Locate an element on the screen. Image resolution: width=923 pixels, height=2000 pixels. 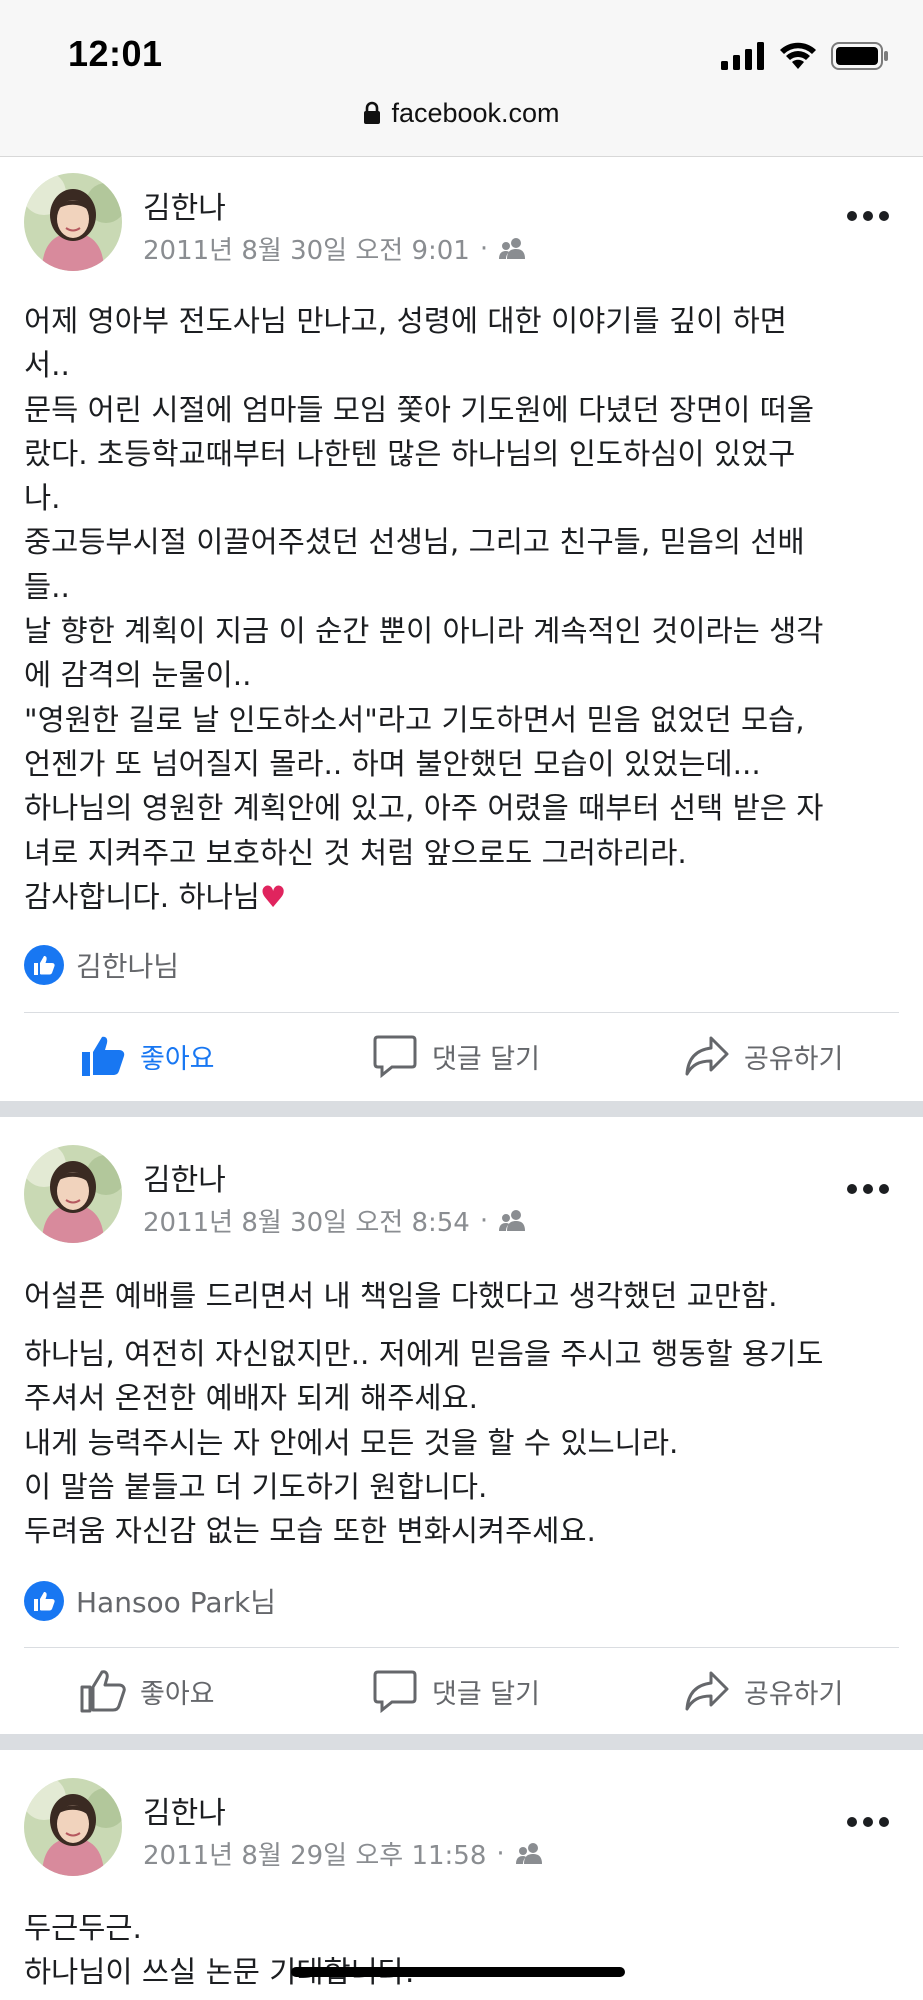
post-meta: 2011년 8월 29일 오후 11:58 · is located at coordinates (344, 1853).